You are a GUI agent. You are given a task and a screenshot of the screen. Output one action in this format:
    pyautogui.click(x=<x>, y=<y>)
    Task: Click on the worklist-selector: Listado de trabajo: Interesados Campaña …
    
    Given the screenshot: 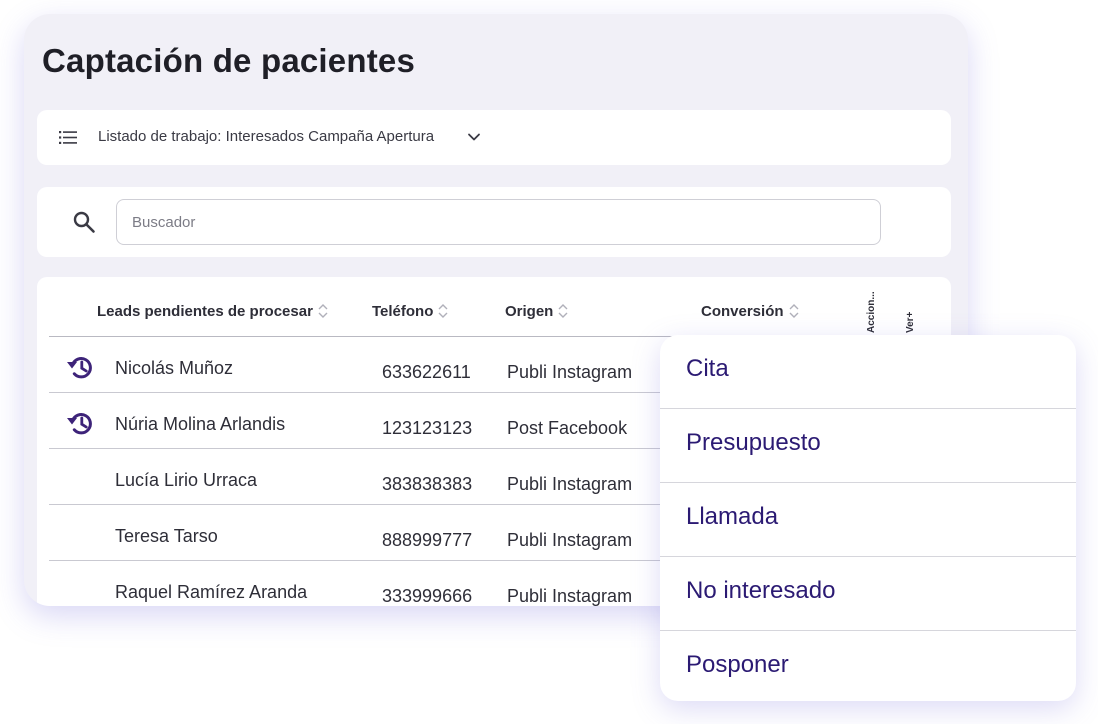 What is the action you would take?
    pyautogui.click(x=494, y=137)
    